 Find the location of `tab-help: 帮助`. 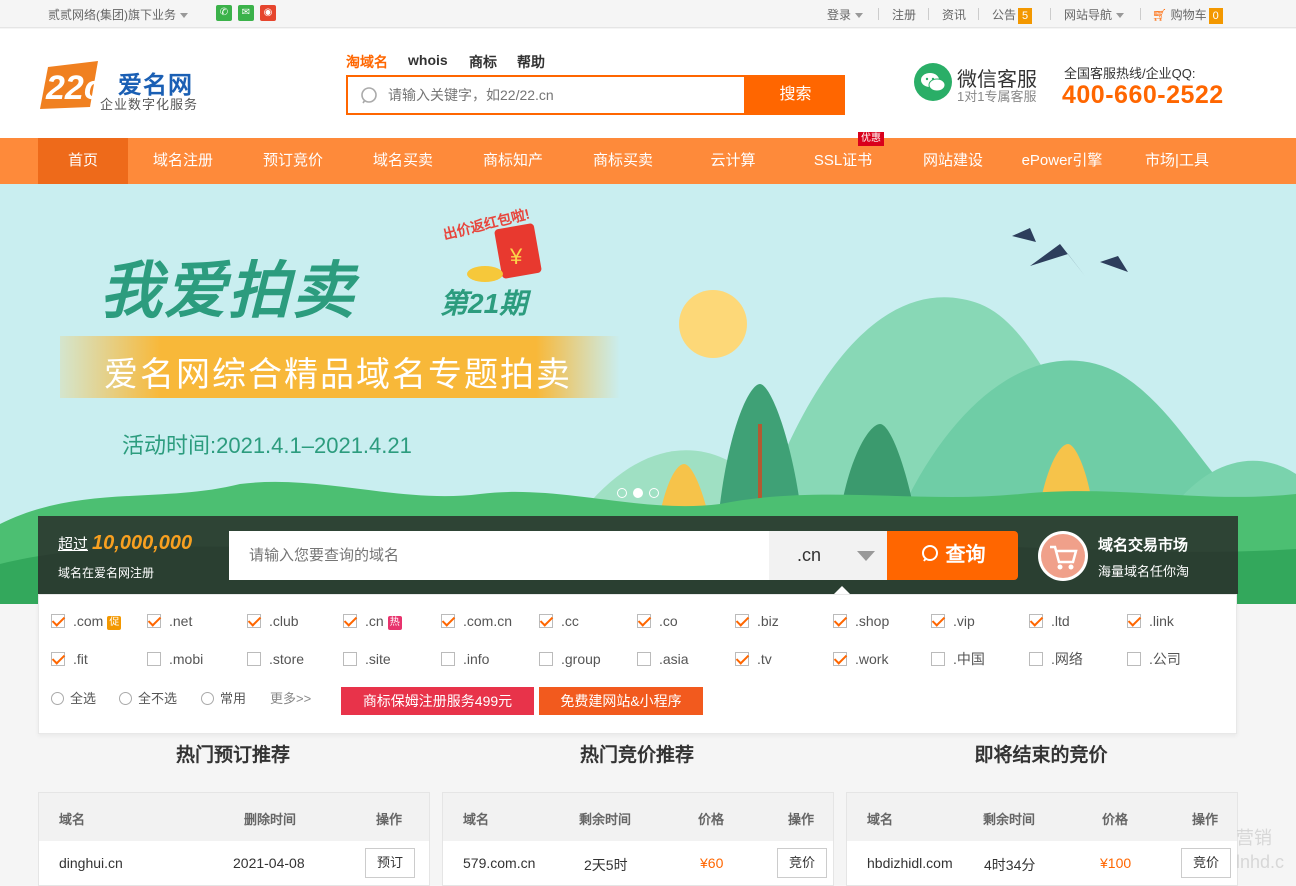

tab-help: 帮助 is located at coordinates (531, 62).